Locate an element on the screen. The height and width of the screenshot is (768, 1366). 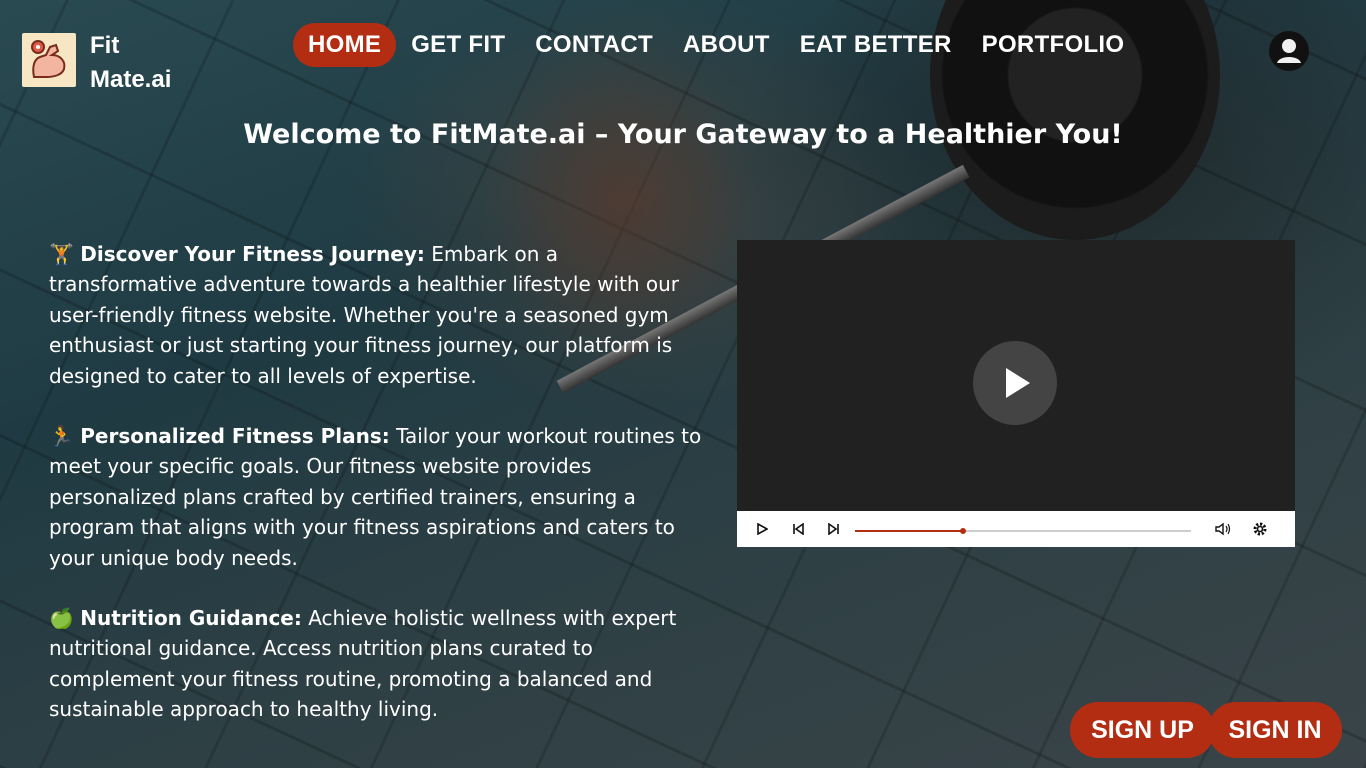
nav-home: HOME is located at coordinates (345, 45).